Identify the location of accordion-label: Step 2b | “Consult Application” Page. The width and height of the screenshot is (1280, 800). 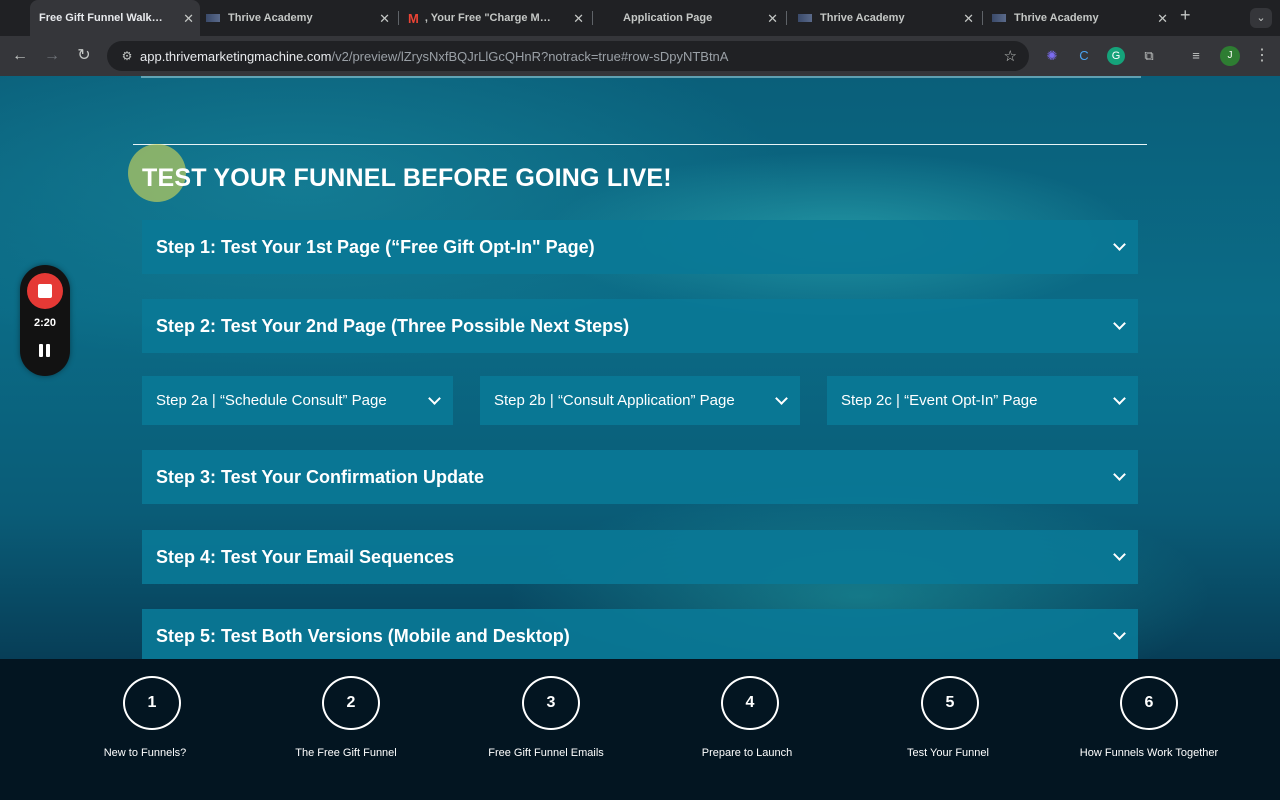
(614, 400).